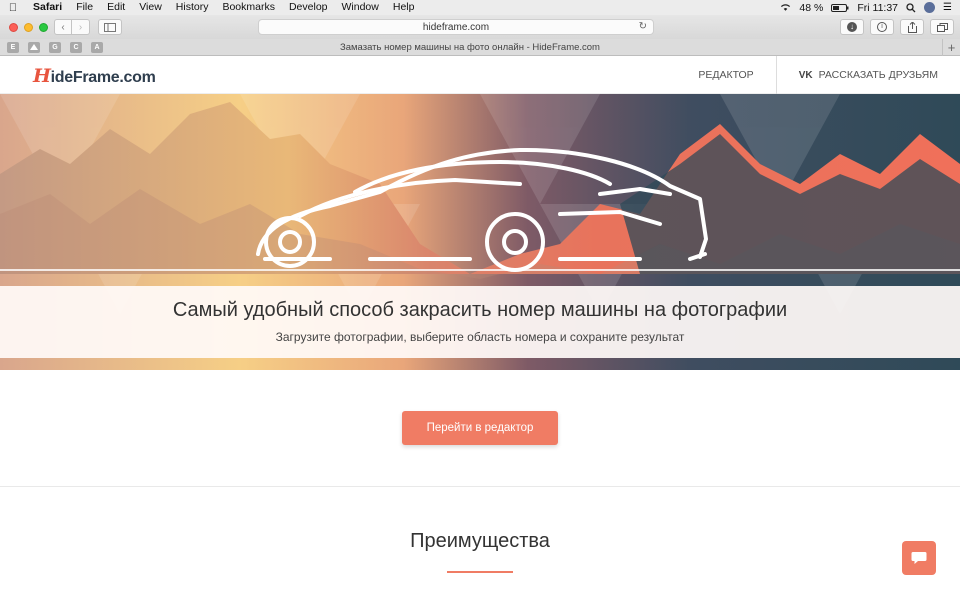  What do you see at coordinates (737, 75) in the screenshot?
I see `nav-editor-link: РЕДАКТОР` at bounding box center [737, 75].